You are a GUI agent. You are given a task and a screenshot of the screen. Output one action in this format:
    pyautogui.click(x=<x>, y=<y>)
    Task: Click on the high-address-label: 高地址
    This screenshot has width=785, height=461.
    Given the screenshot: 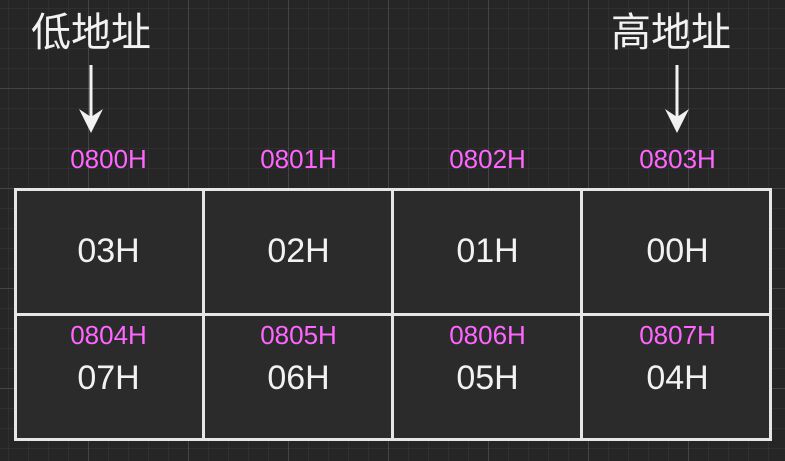 What is the action you would take?
    pyautogui.click(x=671, y=33)
    